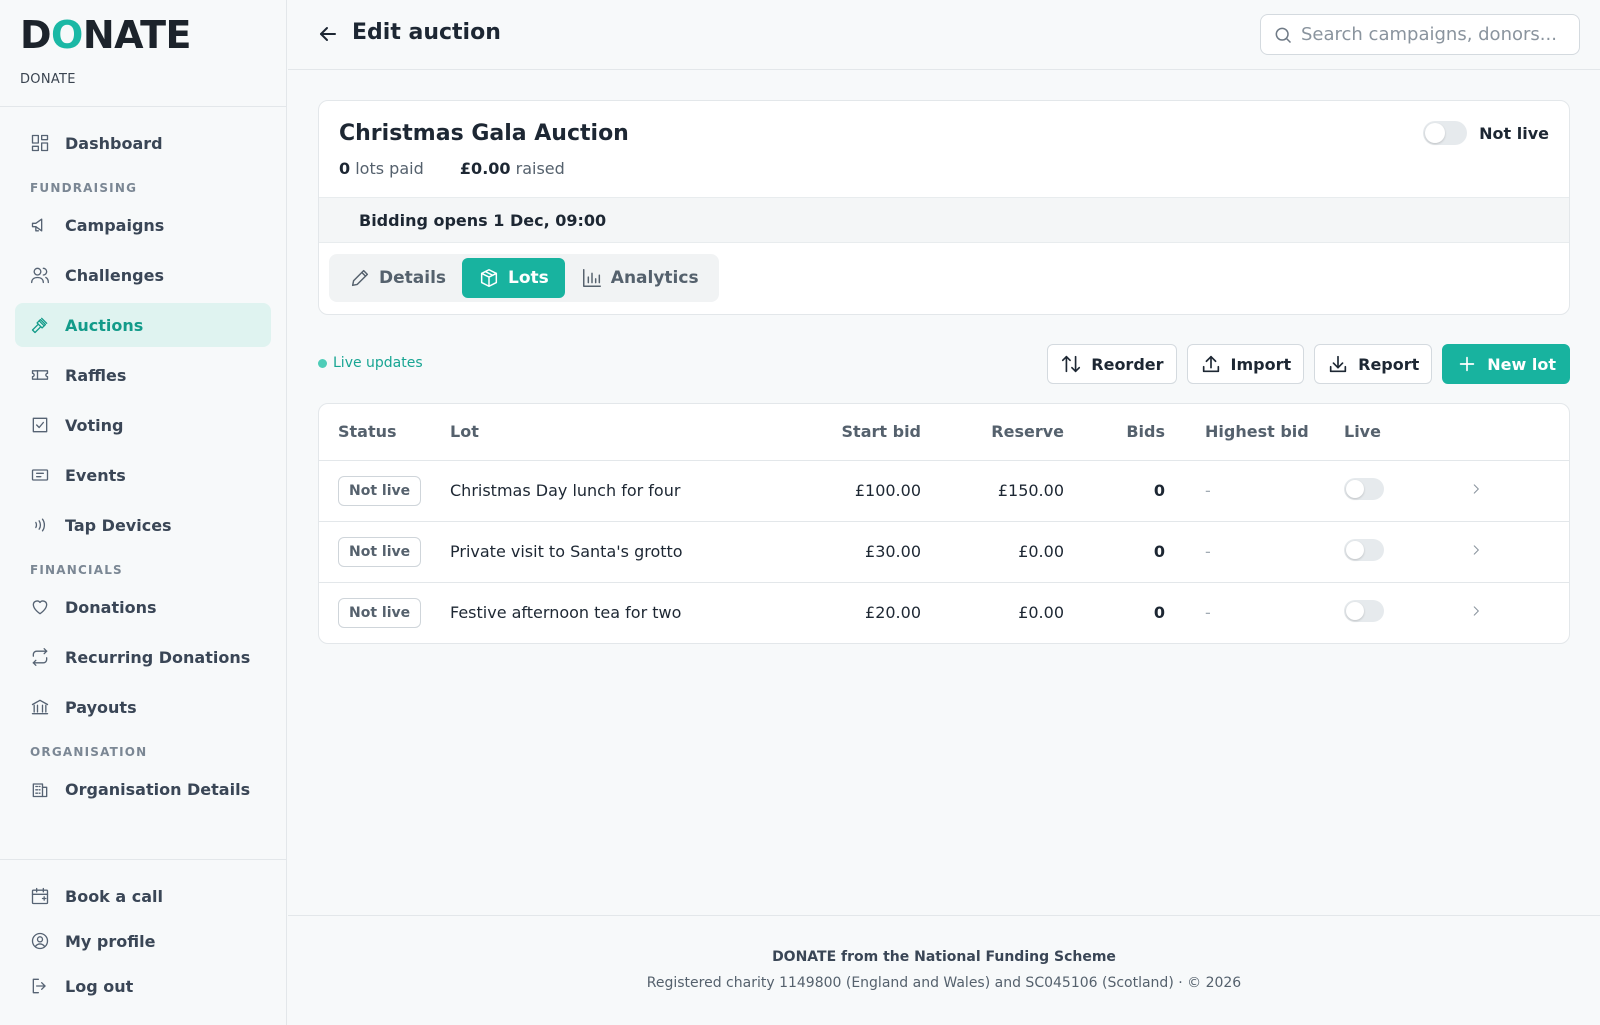 This screenshot has width=1600, height=1025. What do you see at coordinates (1338, 364) in the screenshot?
I see `download-icon` at bounding box center [1338, 364].